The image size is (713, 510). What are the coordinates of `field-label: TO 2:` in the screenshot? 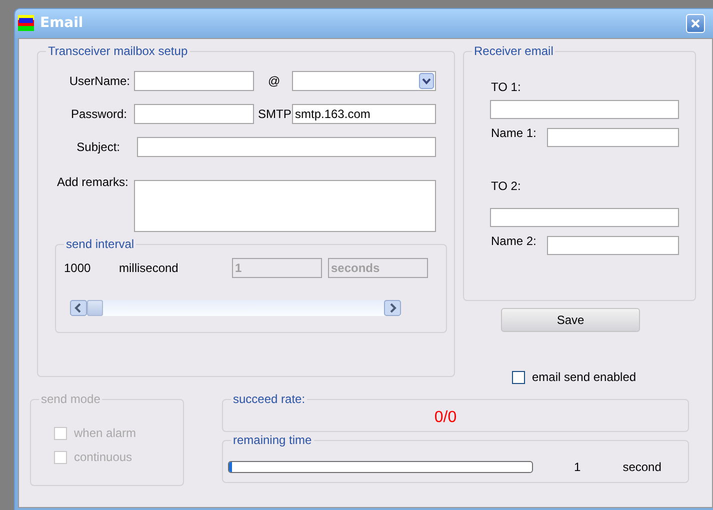 It's located at (506, 186).